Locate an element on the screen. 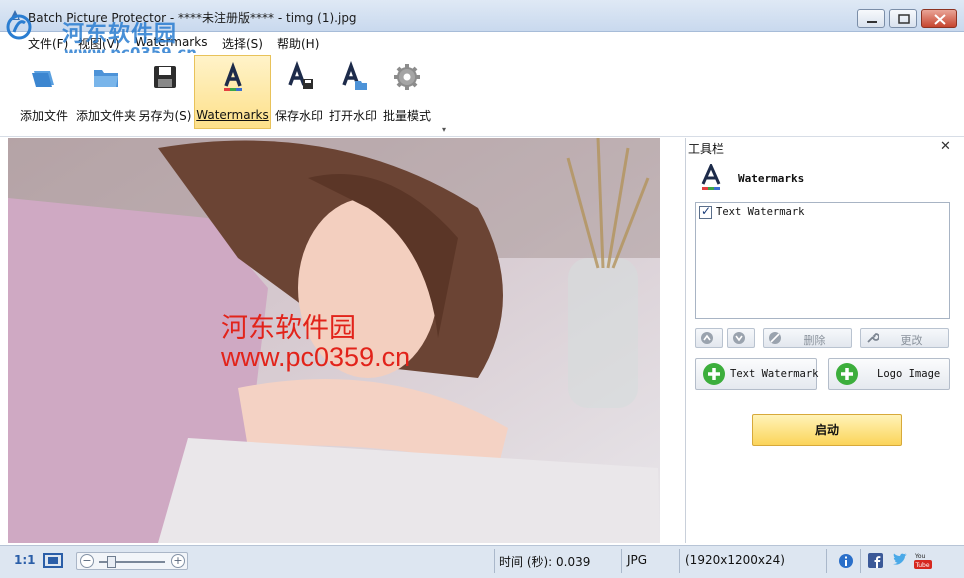  image-dimensions: (1920x1200x24) is located at coordinates (735, 560).